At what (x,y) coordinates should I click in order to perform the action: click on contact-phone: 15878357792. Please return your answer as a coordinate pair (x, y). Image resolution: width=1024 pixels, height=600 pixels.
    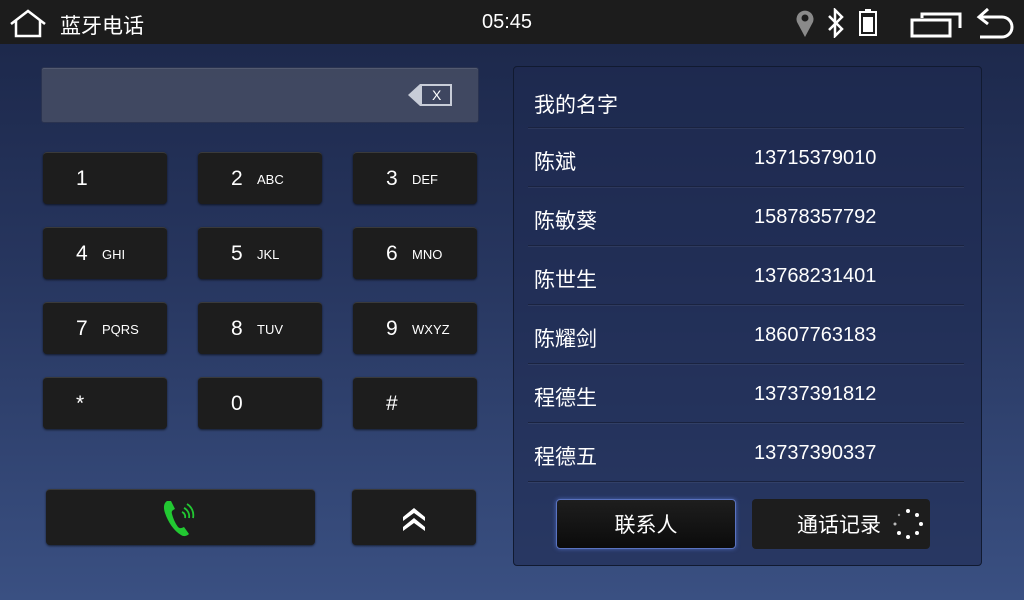
    Looking at the image, I should click on (815, 217).